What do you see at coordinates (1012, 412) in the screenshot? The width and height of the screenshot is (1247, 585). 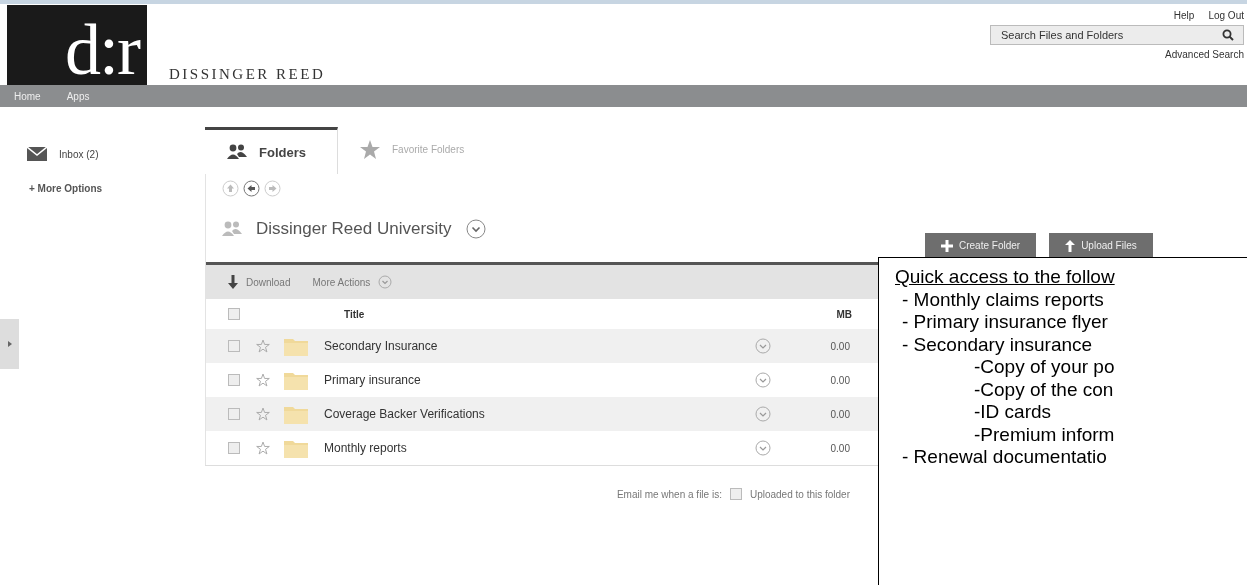 I see `callout-item: -ID cards` at bounding box center [1012, 412].